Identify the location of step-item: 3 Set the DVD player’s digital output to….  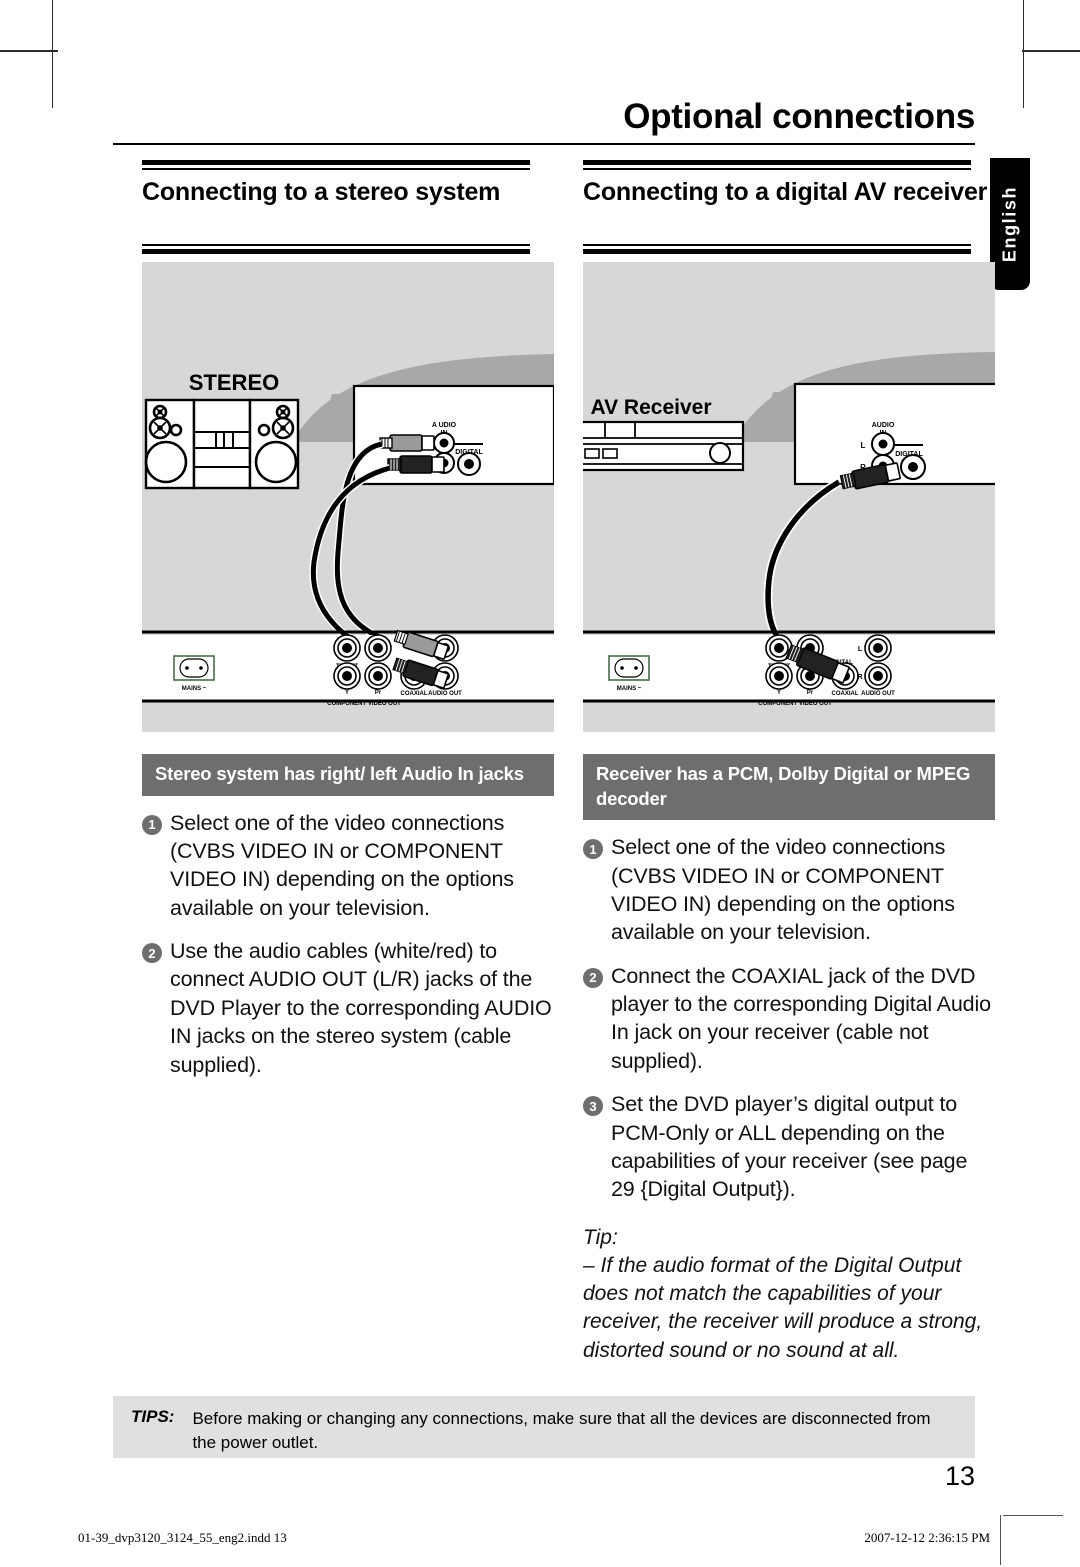
(789, 1147).